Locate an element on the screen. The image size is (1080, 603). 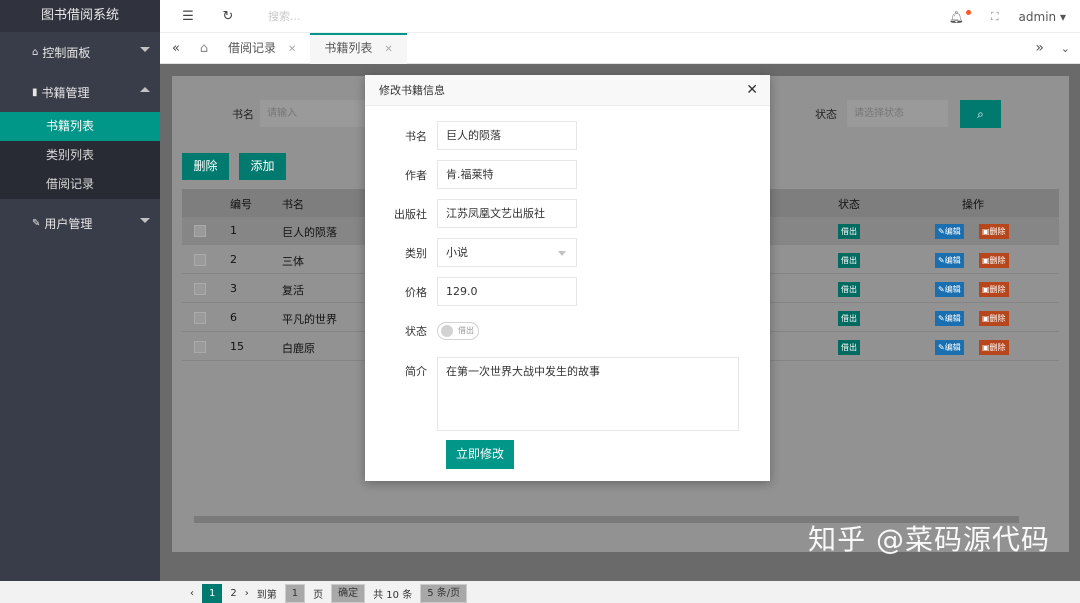
field-label: 书名 is located at coordinates (401, 136).